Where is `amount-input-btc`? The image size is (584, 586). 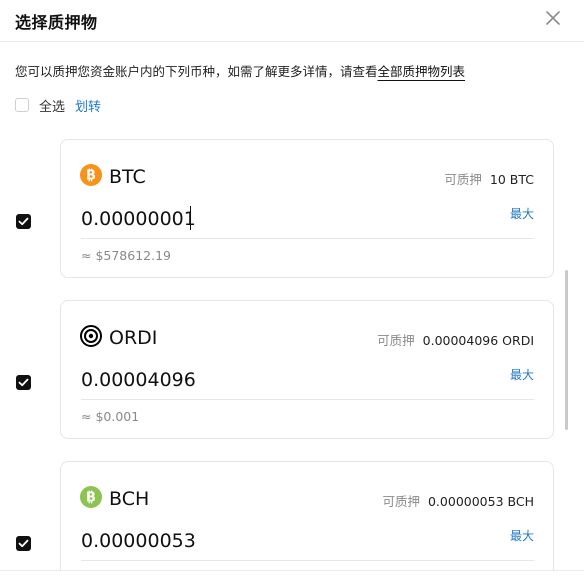
amount-input-btc is located at coordinates (278, 219).